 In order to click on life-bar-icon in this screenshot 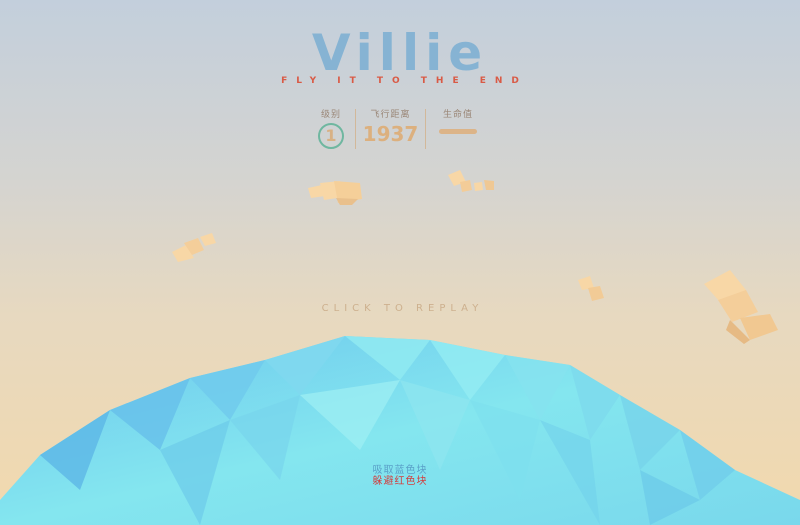, I will do `click(458, 131)`.